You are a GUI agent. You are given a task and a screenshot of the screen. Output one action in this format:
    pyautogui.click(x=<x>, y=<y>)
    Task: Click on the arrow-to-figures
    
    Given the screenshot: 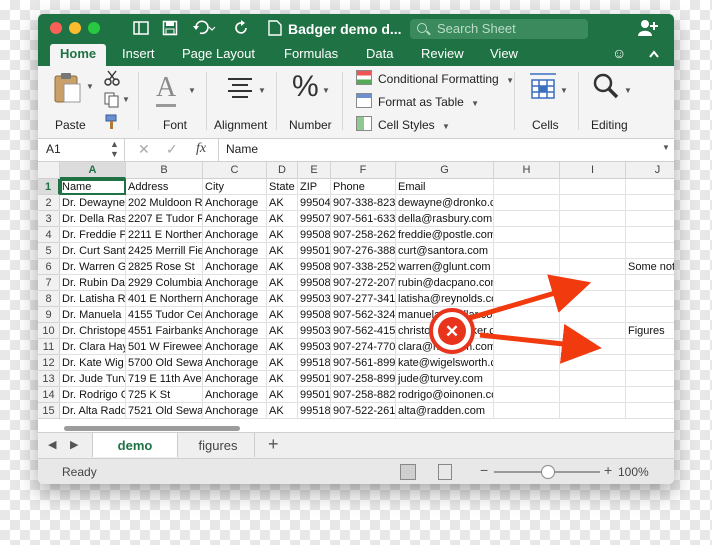 What is the action you would take?
    pyautogui.click(x=540, y=343)
    